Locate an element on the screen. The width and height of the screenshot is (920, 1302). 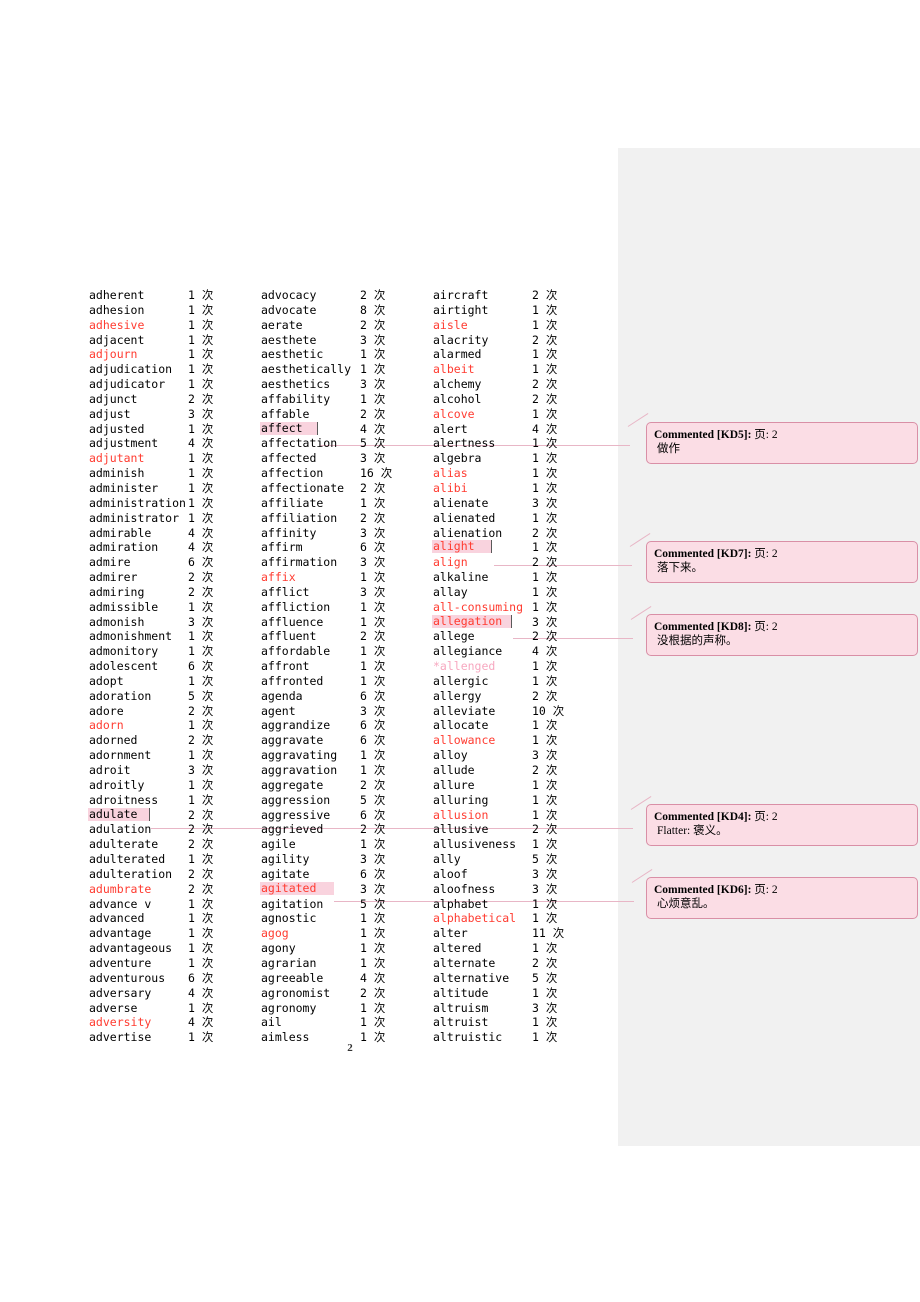
vocab-term: adhesive is located at coordinates (117, 324).